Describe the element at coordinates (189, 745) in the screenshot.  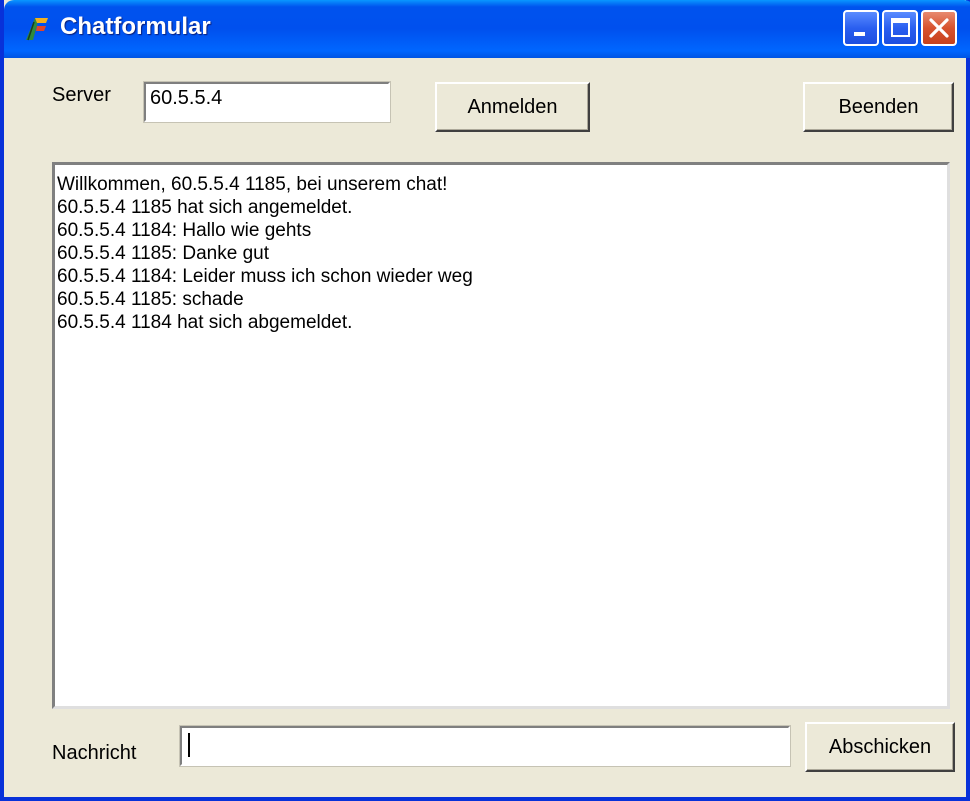
I see `text-caret` at that location.